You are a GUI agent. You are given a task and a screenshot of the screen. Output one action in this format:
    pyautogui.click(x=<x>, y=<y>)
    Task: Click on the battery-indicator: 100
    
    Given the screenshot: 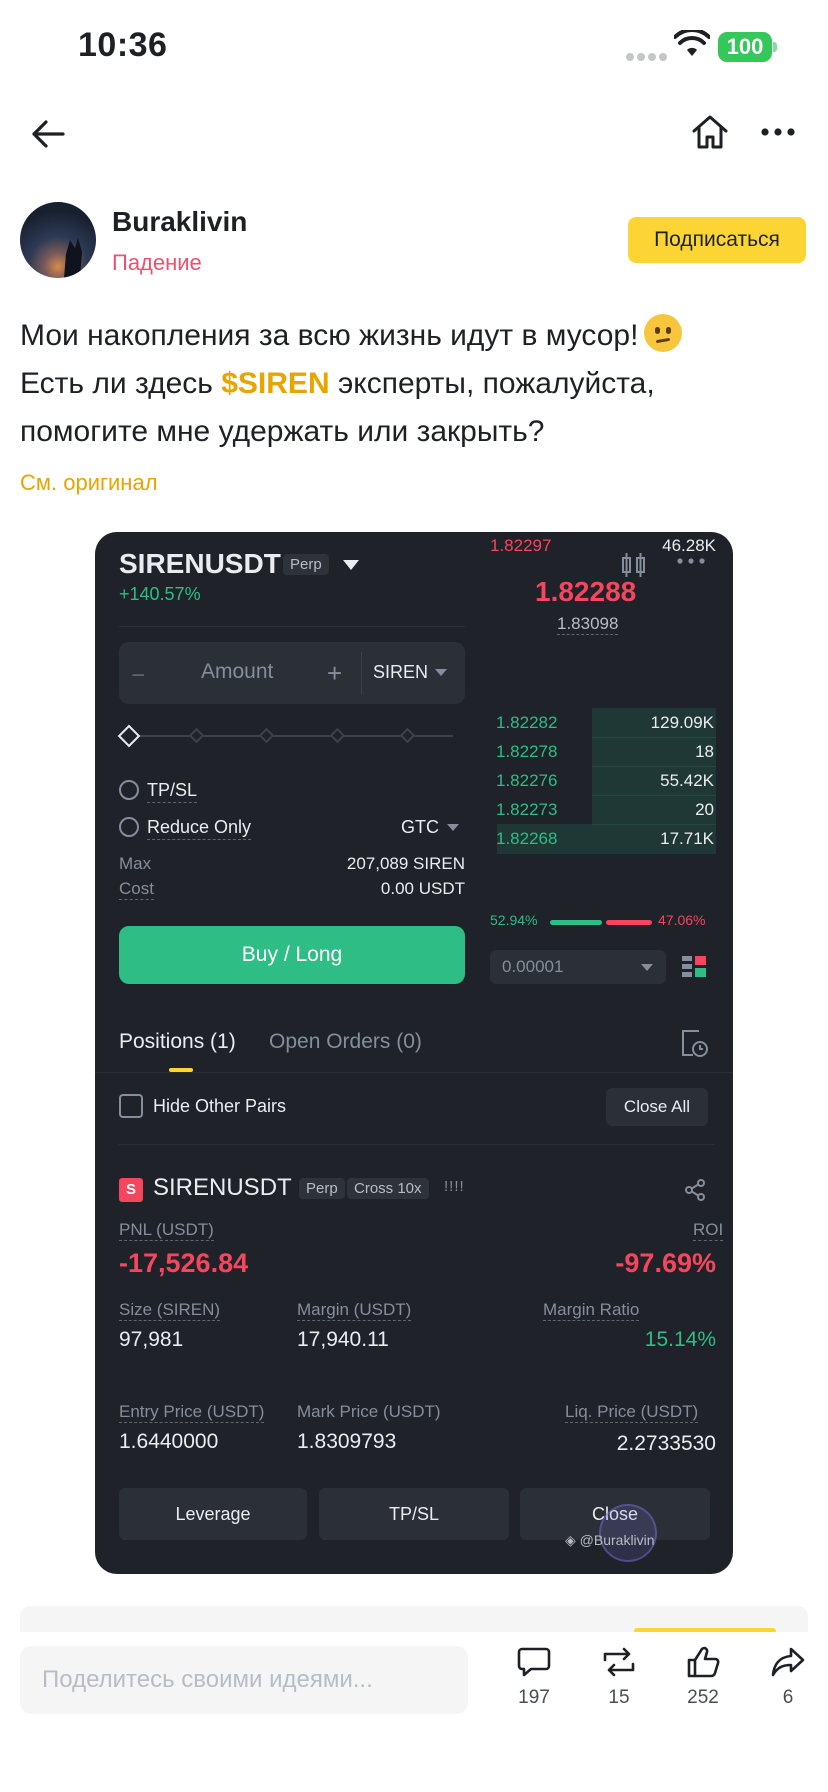 What is the action you would take?
    pyautogui.click(x=745, y=47)
    